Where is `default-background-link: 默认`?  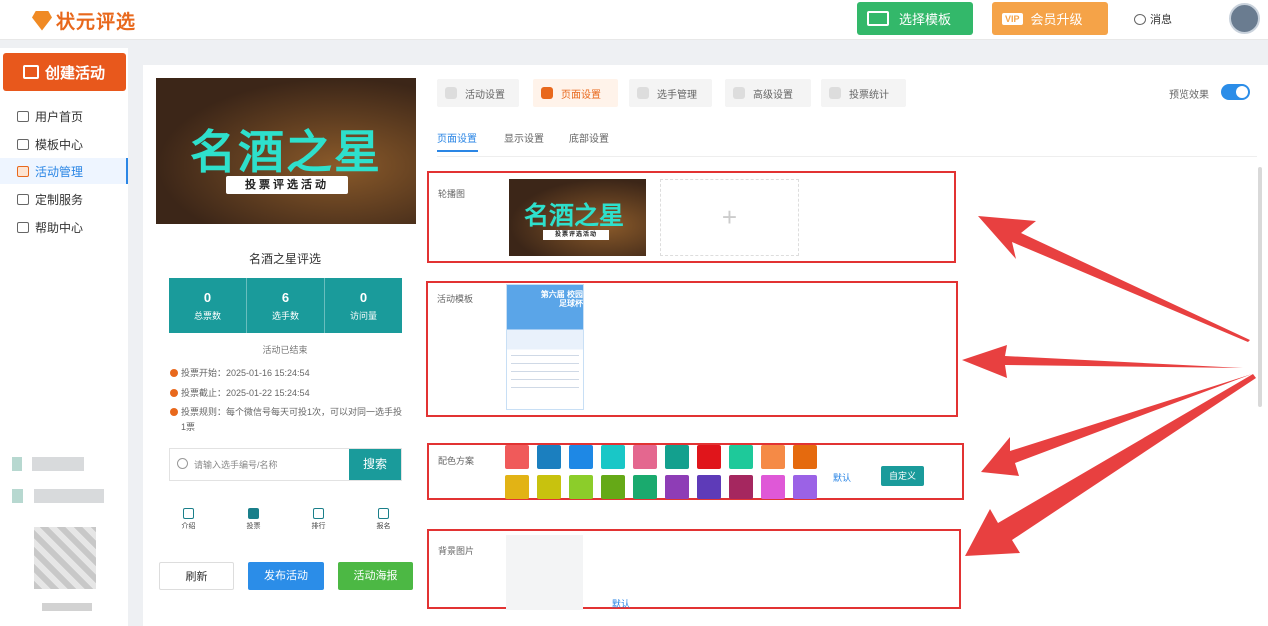 default-background-link: 默认 is located at coordinates (621, 603).